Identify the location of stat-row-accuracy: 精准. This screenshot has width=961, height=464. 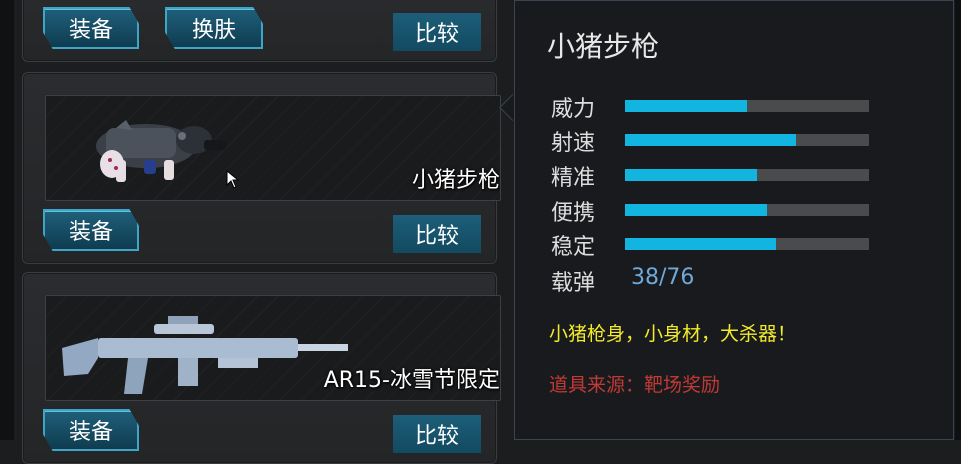
(716, 177).